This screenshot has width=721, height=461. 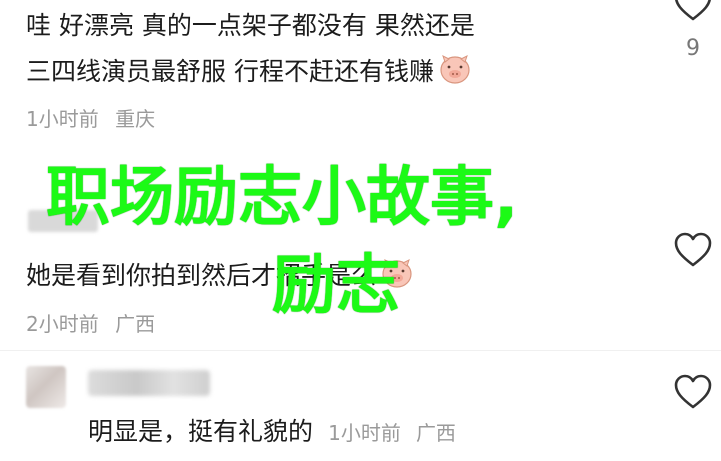 What do you see at coordinates (135, 324) in the screenshot?
I see `comment-2-location: 广西` at bounding box center [135, 324].